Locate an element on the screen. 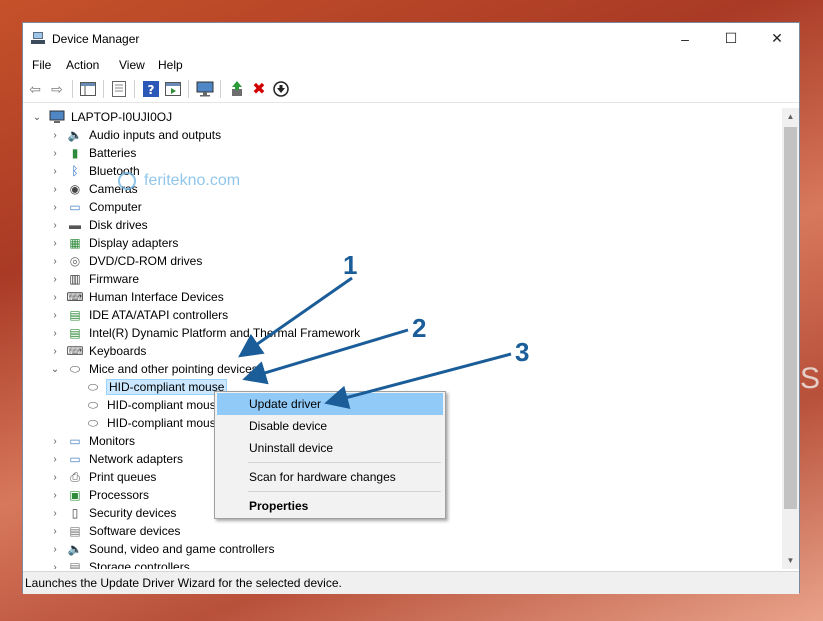  annotation-arrows is located at coordinates (375, 342).